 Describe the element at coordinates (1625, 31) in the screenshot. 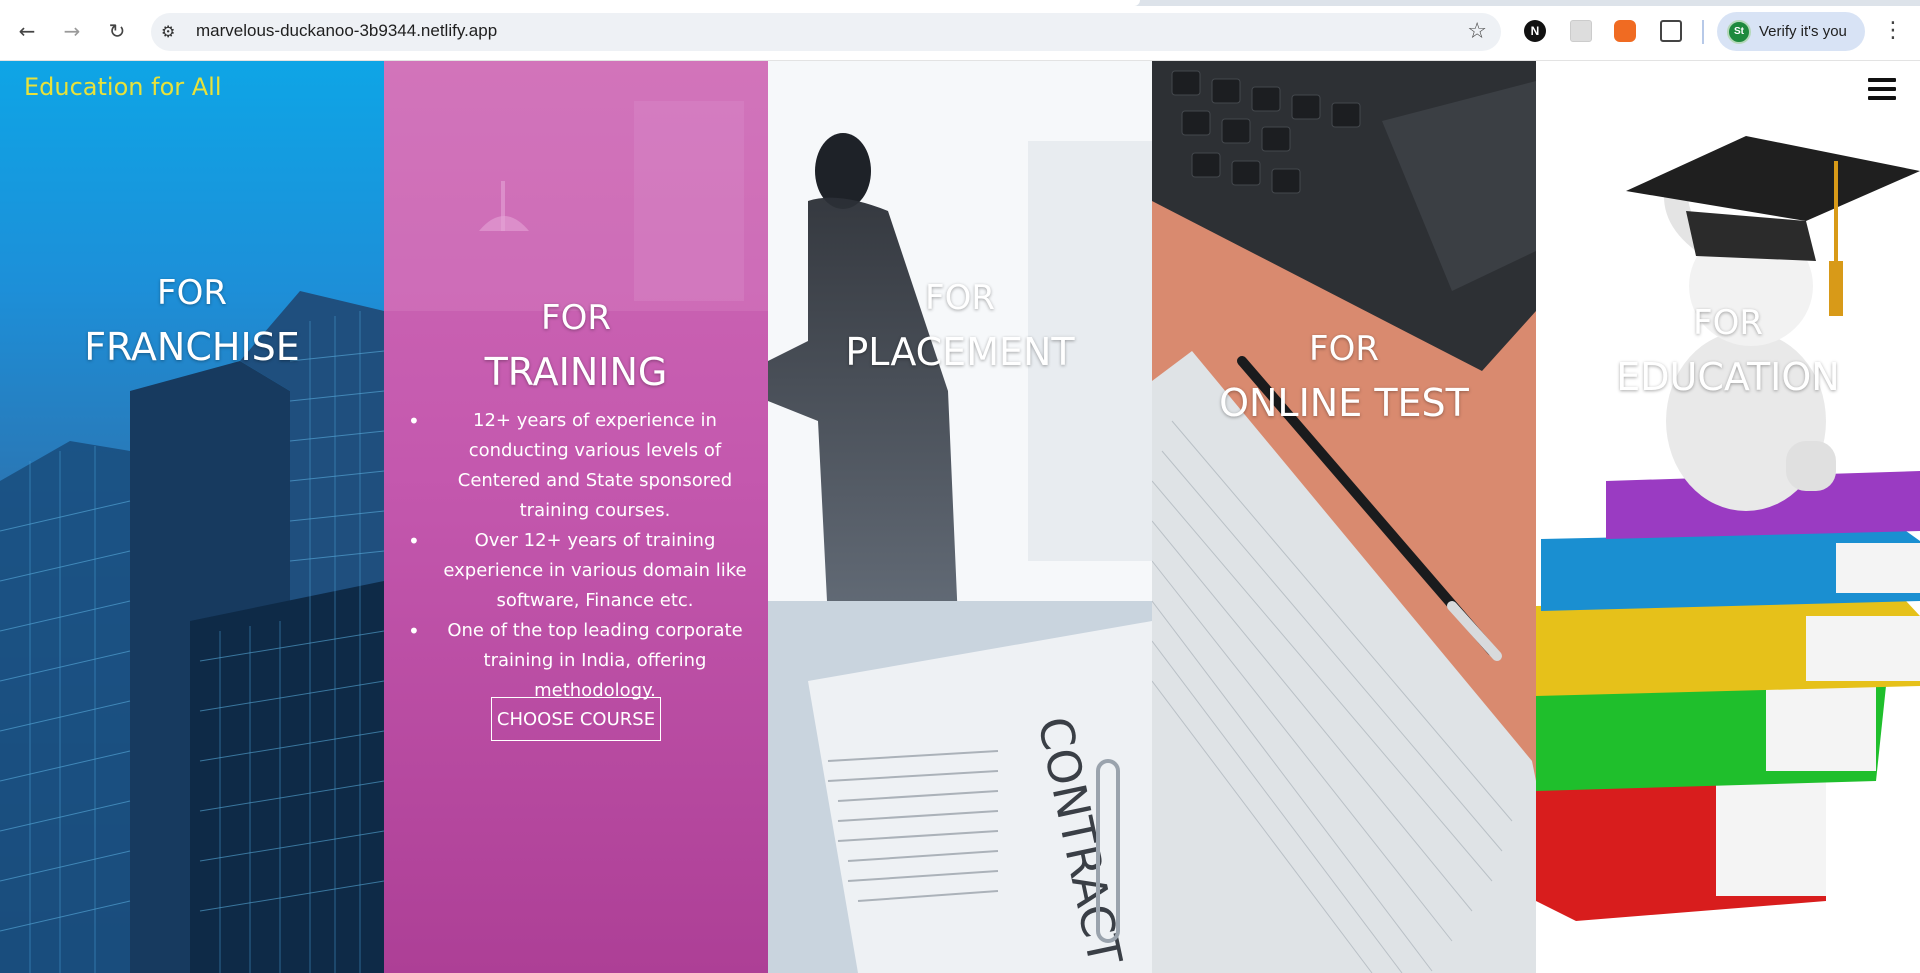

I see `extension-orange-icon` at that location.